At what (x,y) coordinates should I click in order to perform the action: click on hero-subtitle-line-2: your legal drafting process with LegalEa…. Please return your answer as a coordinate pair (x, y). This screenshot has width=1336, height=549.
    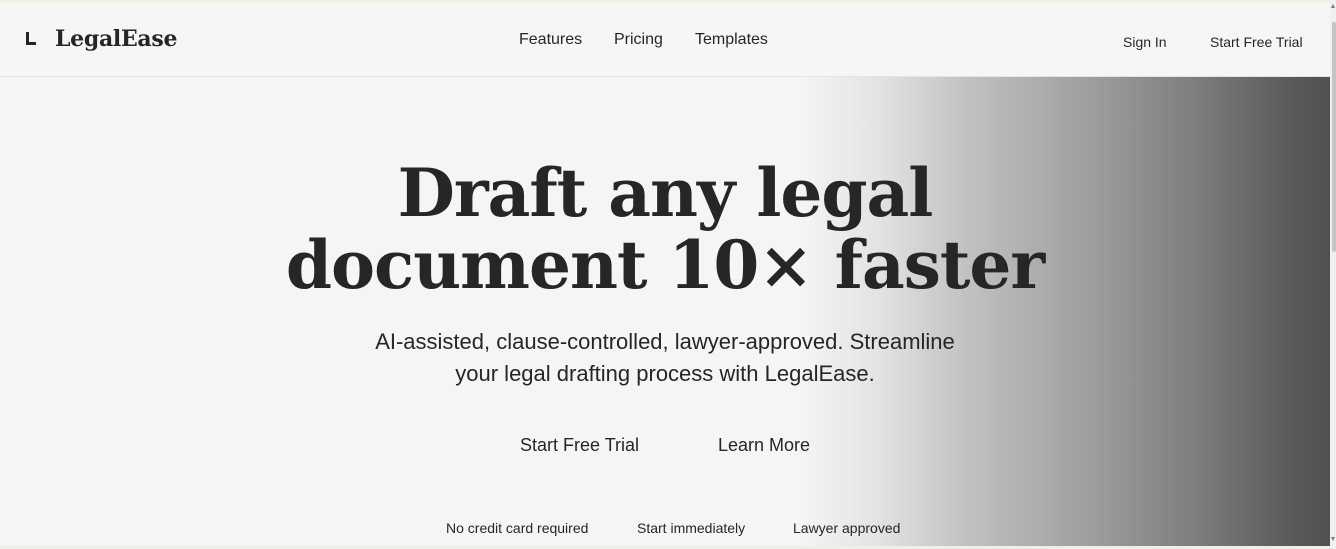
    Looking at the image, I should click on (665, 373).